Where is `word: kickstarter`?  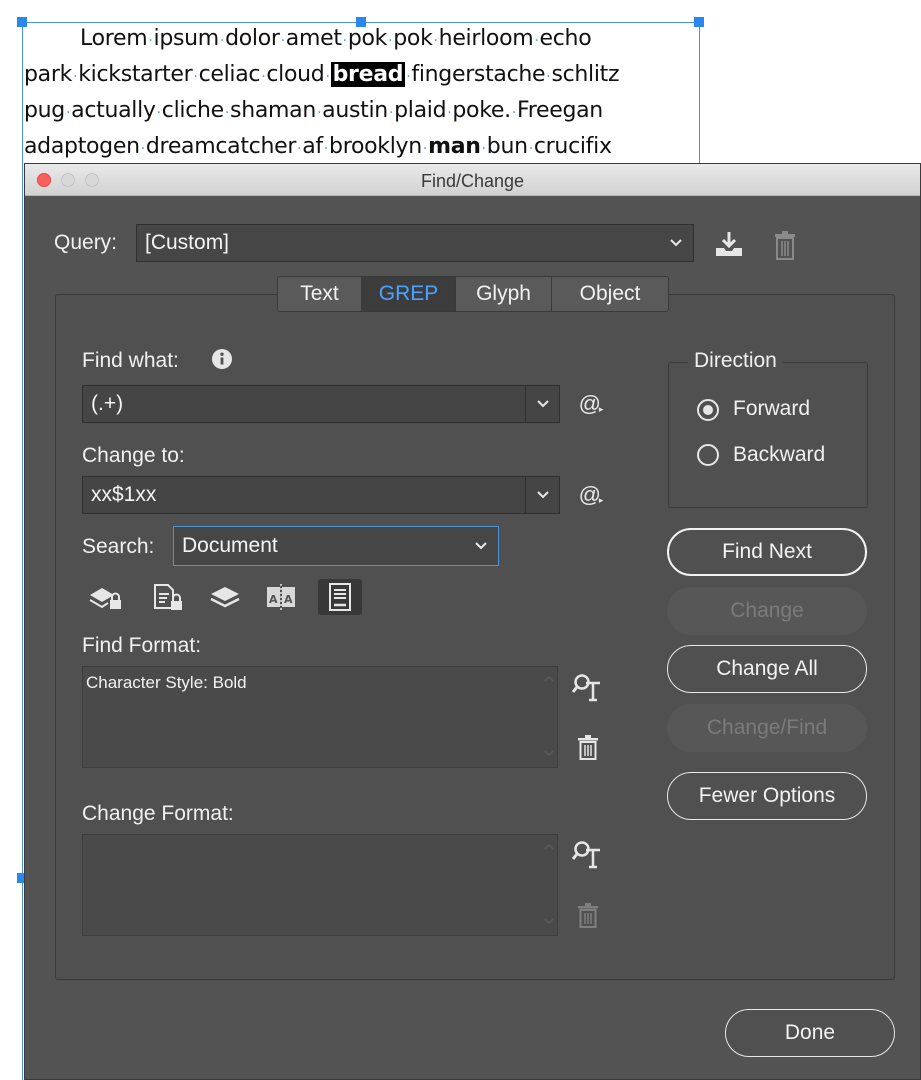
word: kickstarter is located at coordinates (135, 74).